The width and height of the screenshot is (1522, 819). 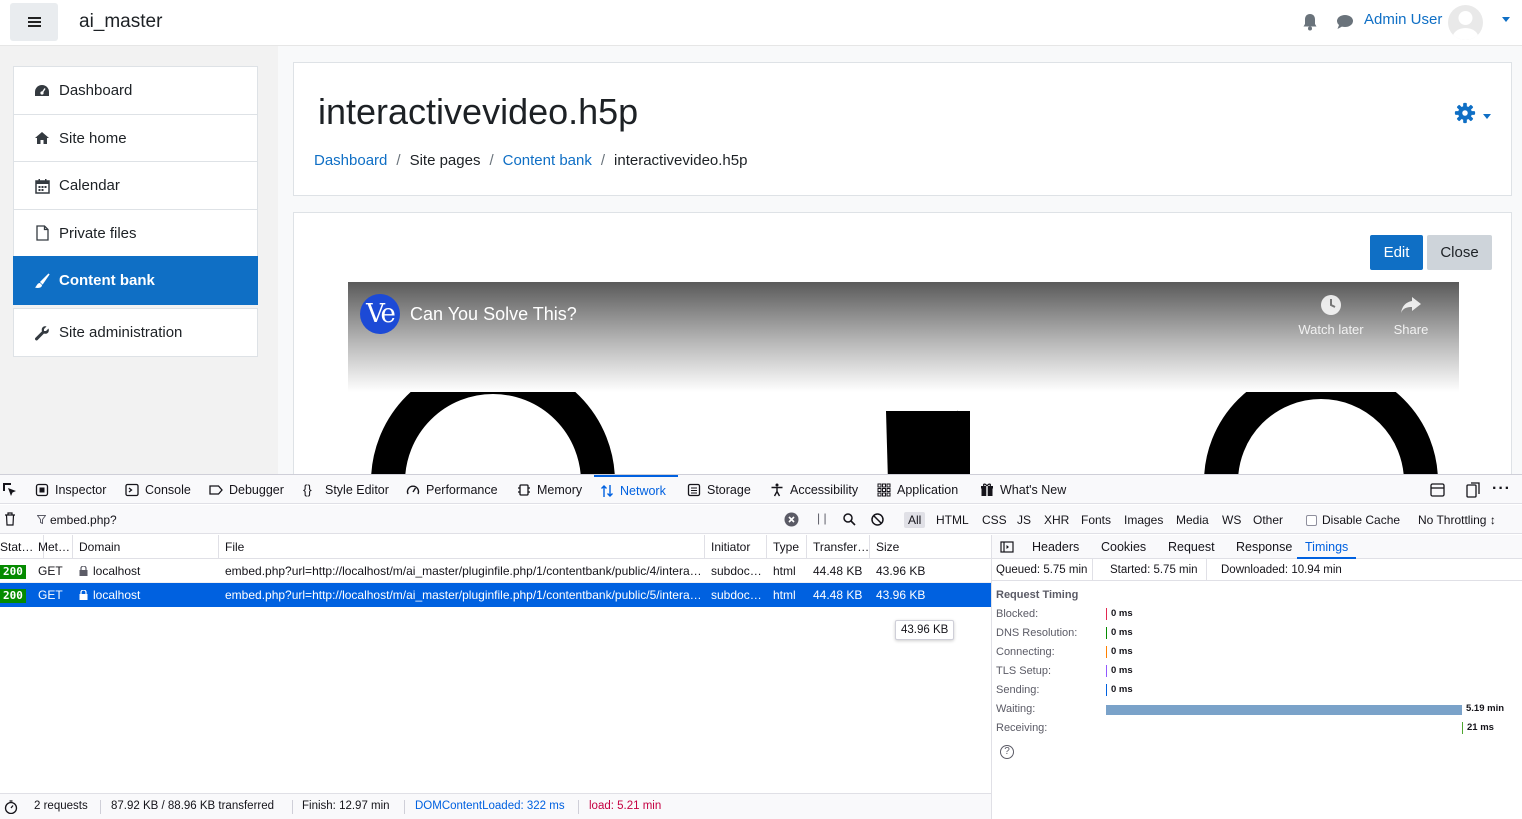 What do you see at coordinates (158, 489) in the screenshot?
I see `devtools-tab-console: Console` at bounding box center [158, 489].